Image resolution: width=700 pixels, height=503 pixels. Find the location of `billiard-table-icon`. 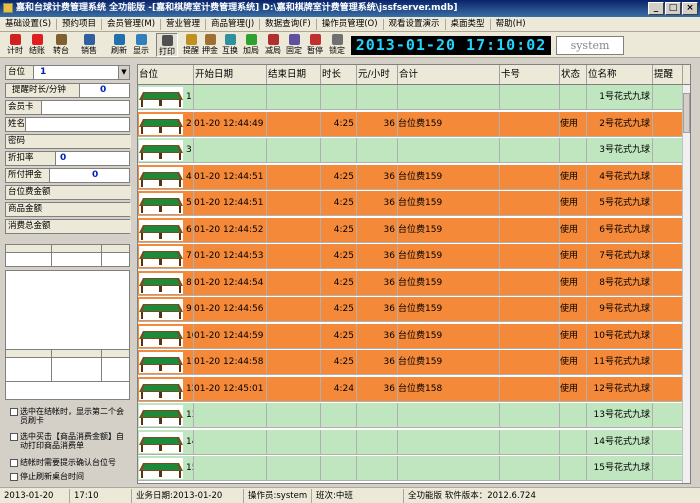

billiard-table-icon is located at coordinates (161, 150).